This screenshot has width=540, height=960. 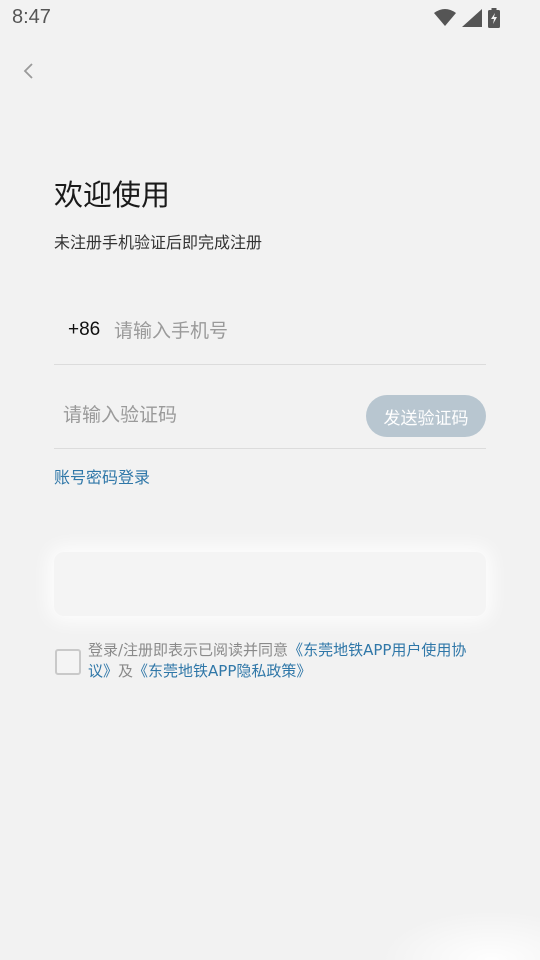 I want to click on send-code-button: 发送验证码, so click(x=426, y=416).